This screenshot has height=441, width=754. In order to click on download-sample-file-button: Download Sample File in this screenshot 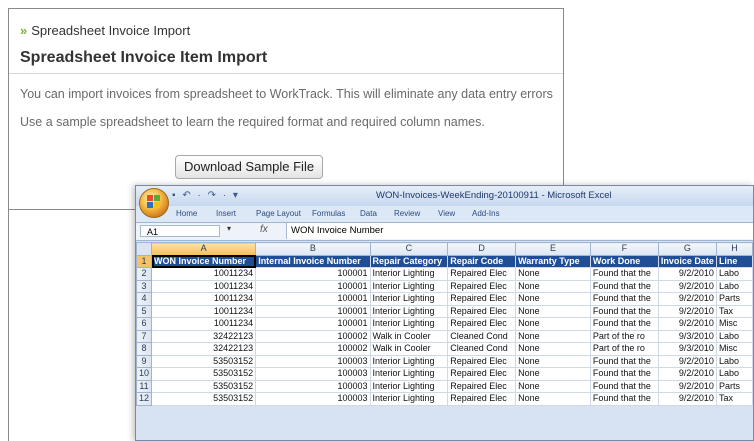, I will do `click(249, 167)`.